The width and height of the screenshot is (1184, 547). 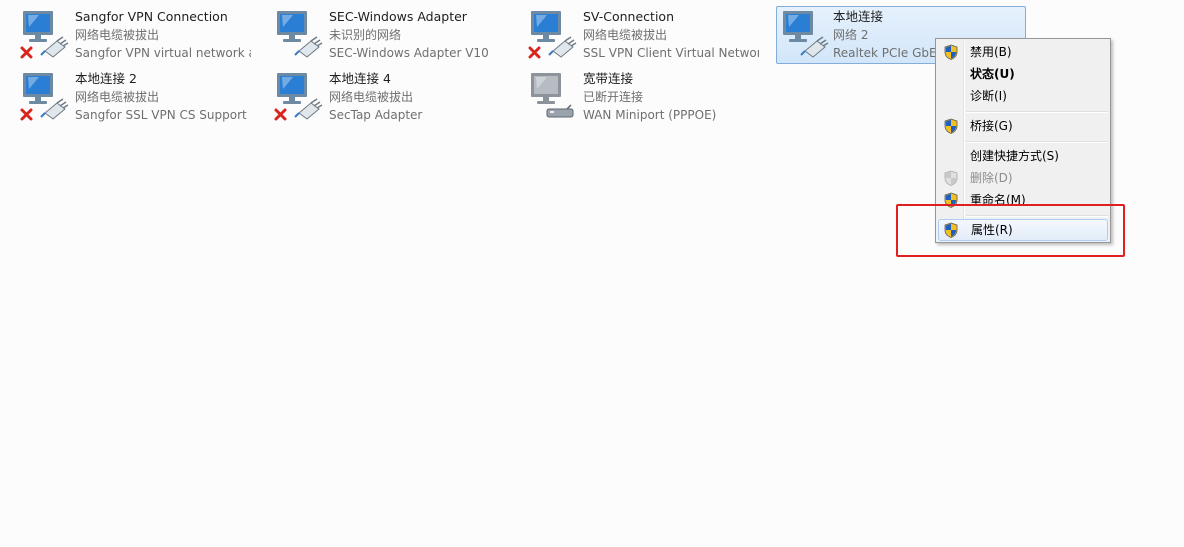 I want to click on connection-name: 宽带连接, so click(x=608, y=78).